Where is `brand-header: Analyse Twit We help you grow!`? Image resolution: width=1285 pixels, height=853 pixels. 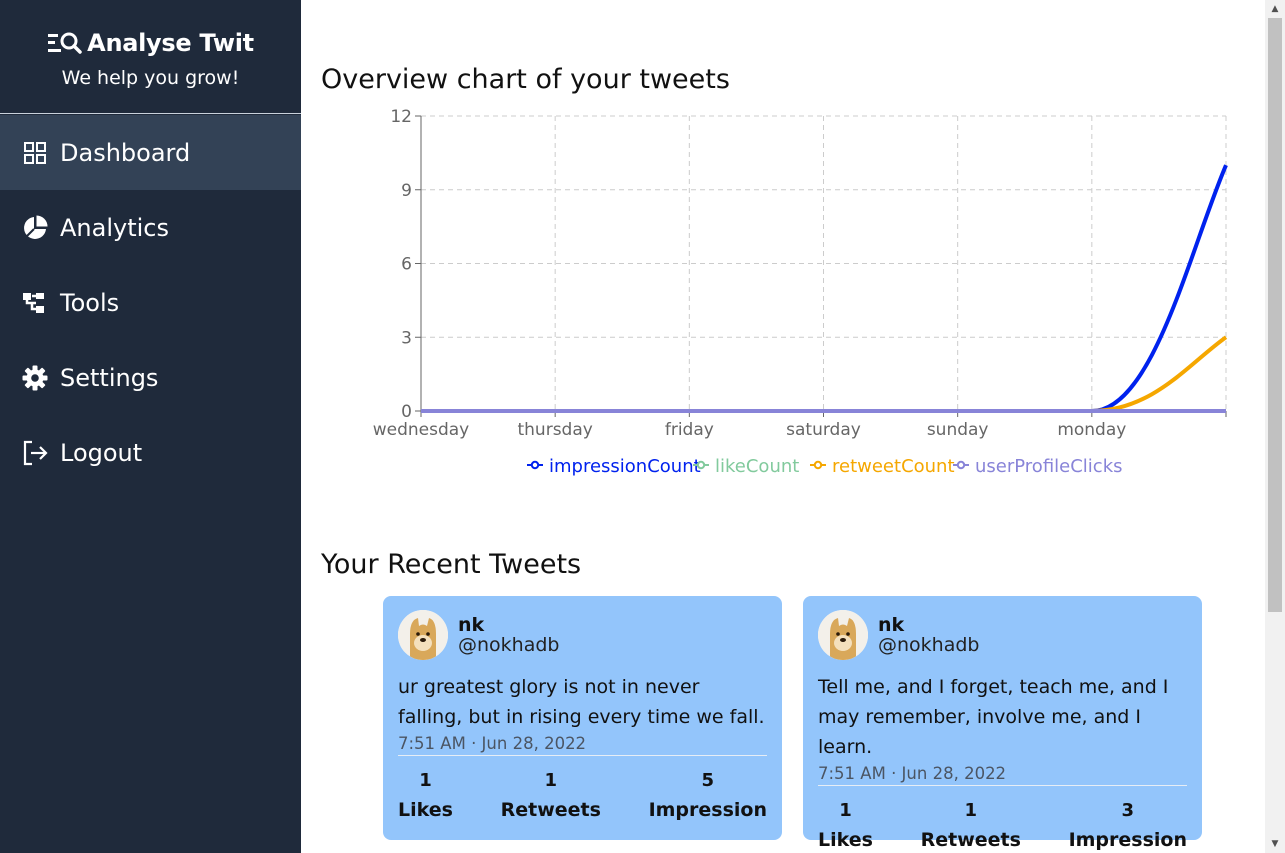
brand-header: Analyse Twit We help you grow! is located at coordinates (150, 57).